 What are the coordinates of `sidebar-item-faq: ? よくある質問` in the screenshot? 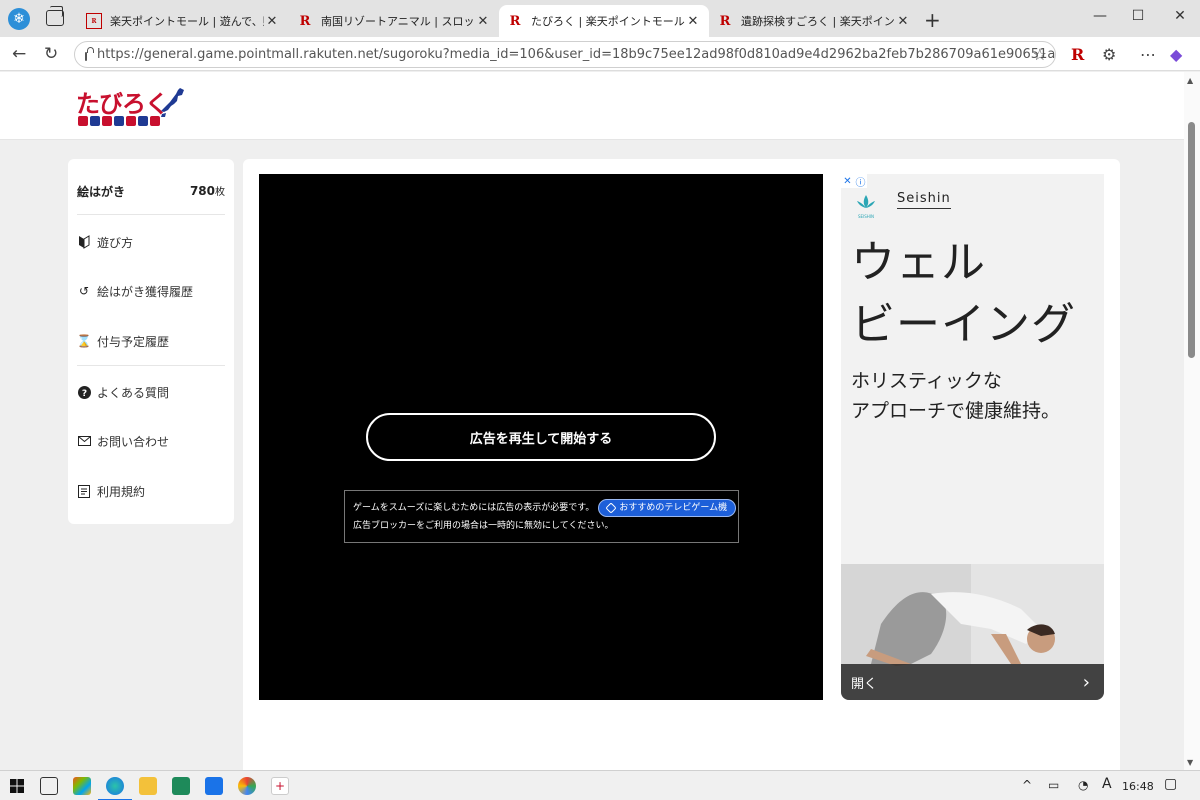 It's located at (151, 392).